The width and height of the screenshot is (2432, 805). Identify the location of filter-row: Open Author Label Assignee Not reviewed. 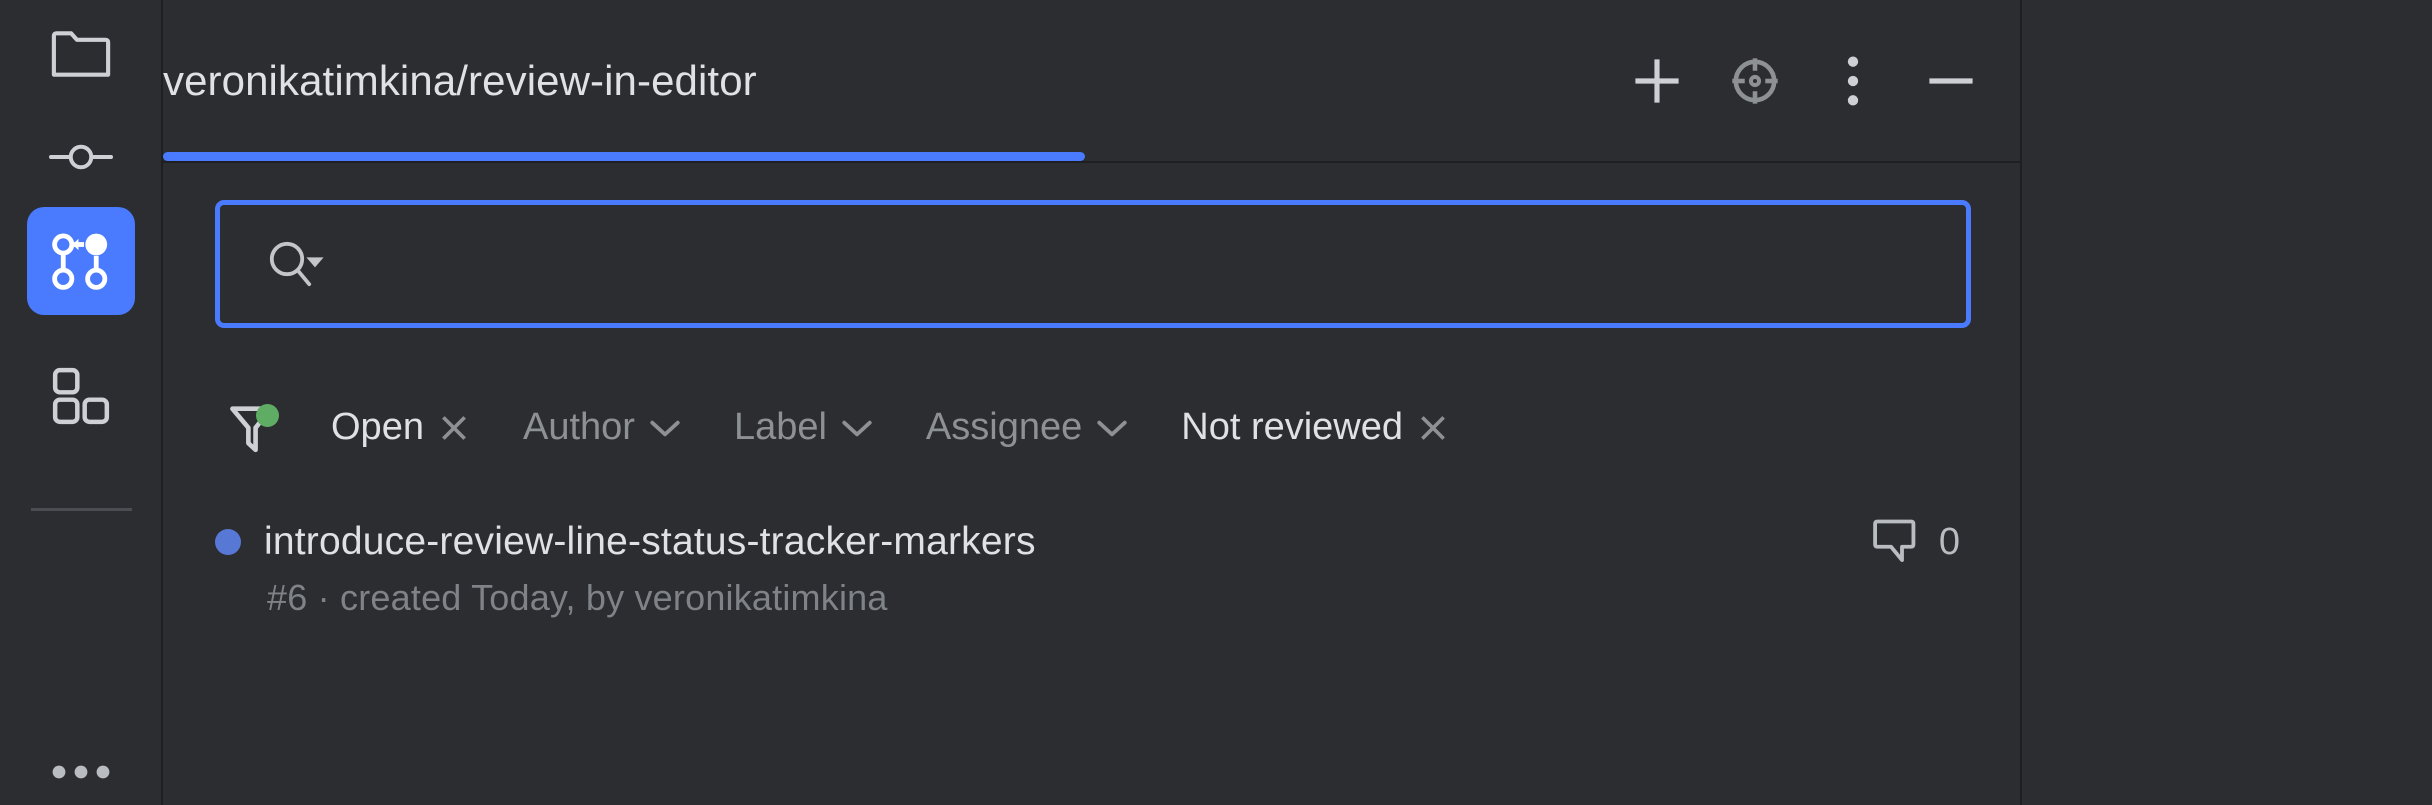
(845, 427).